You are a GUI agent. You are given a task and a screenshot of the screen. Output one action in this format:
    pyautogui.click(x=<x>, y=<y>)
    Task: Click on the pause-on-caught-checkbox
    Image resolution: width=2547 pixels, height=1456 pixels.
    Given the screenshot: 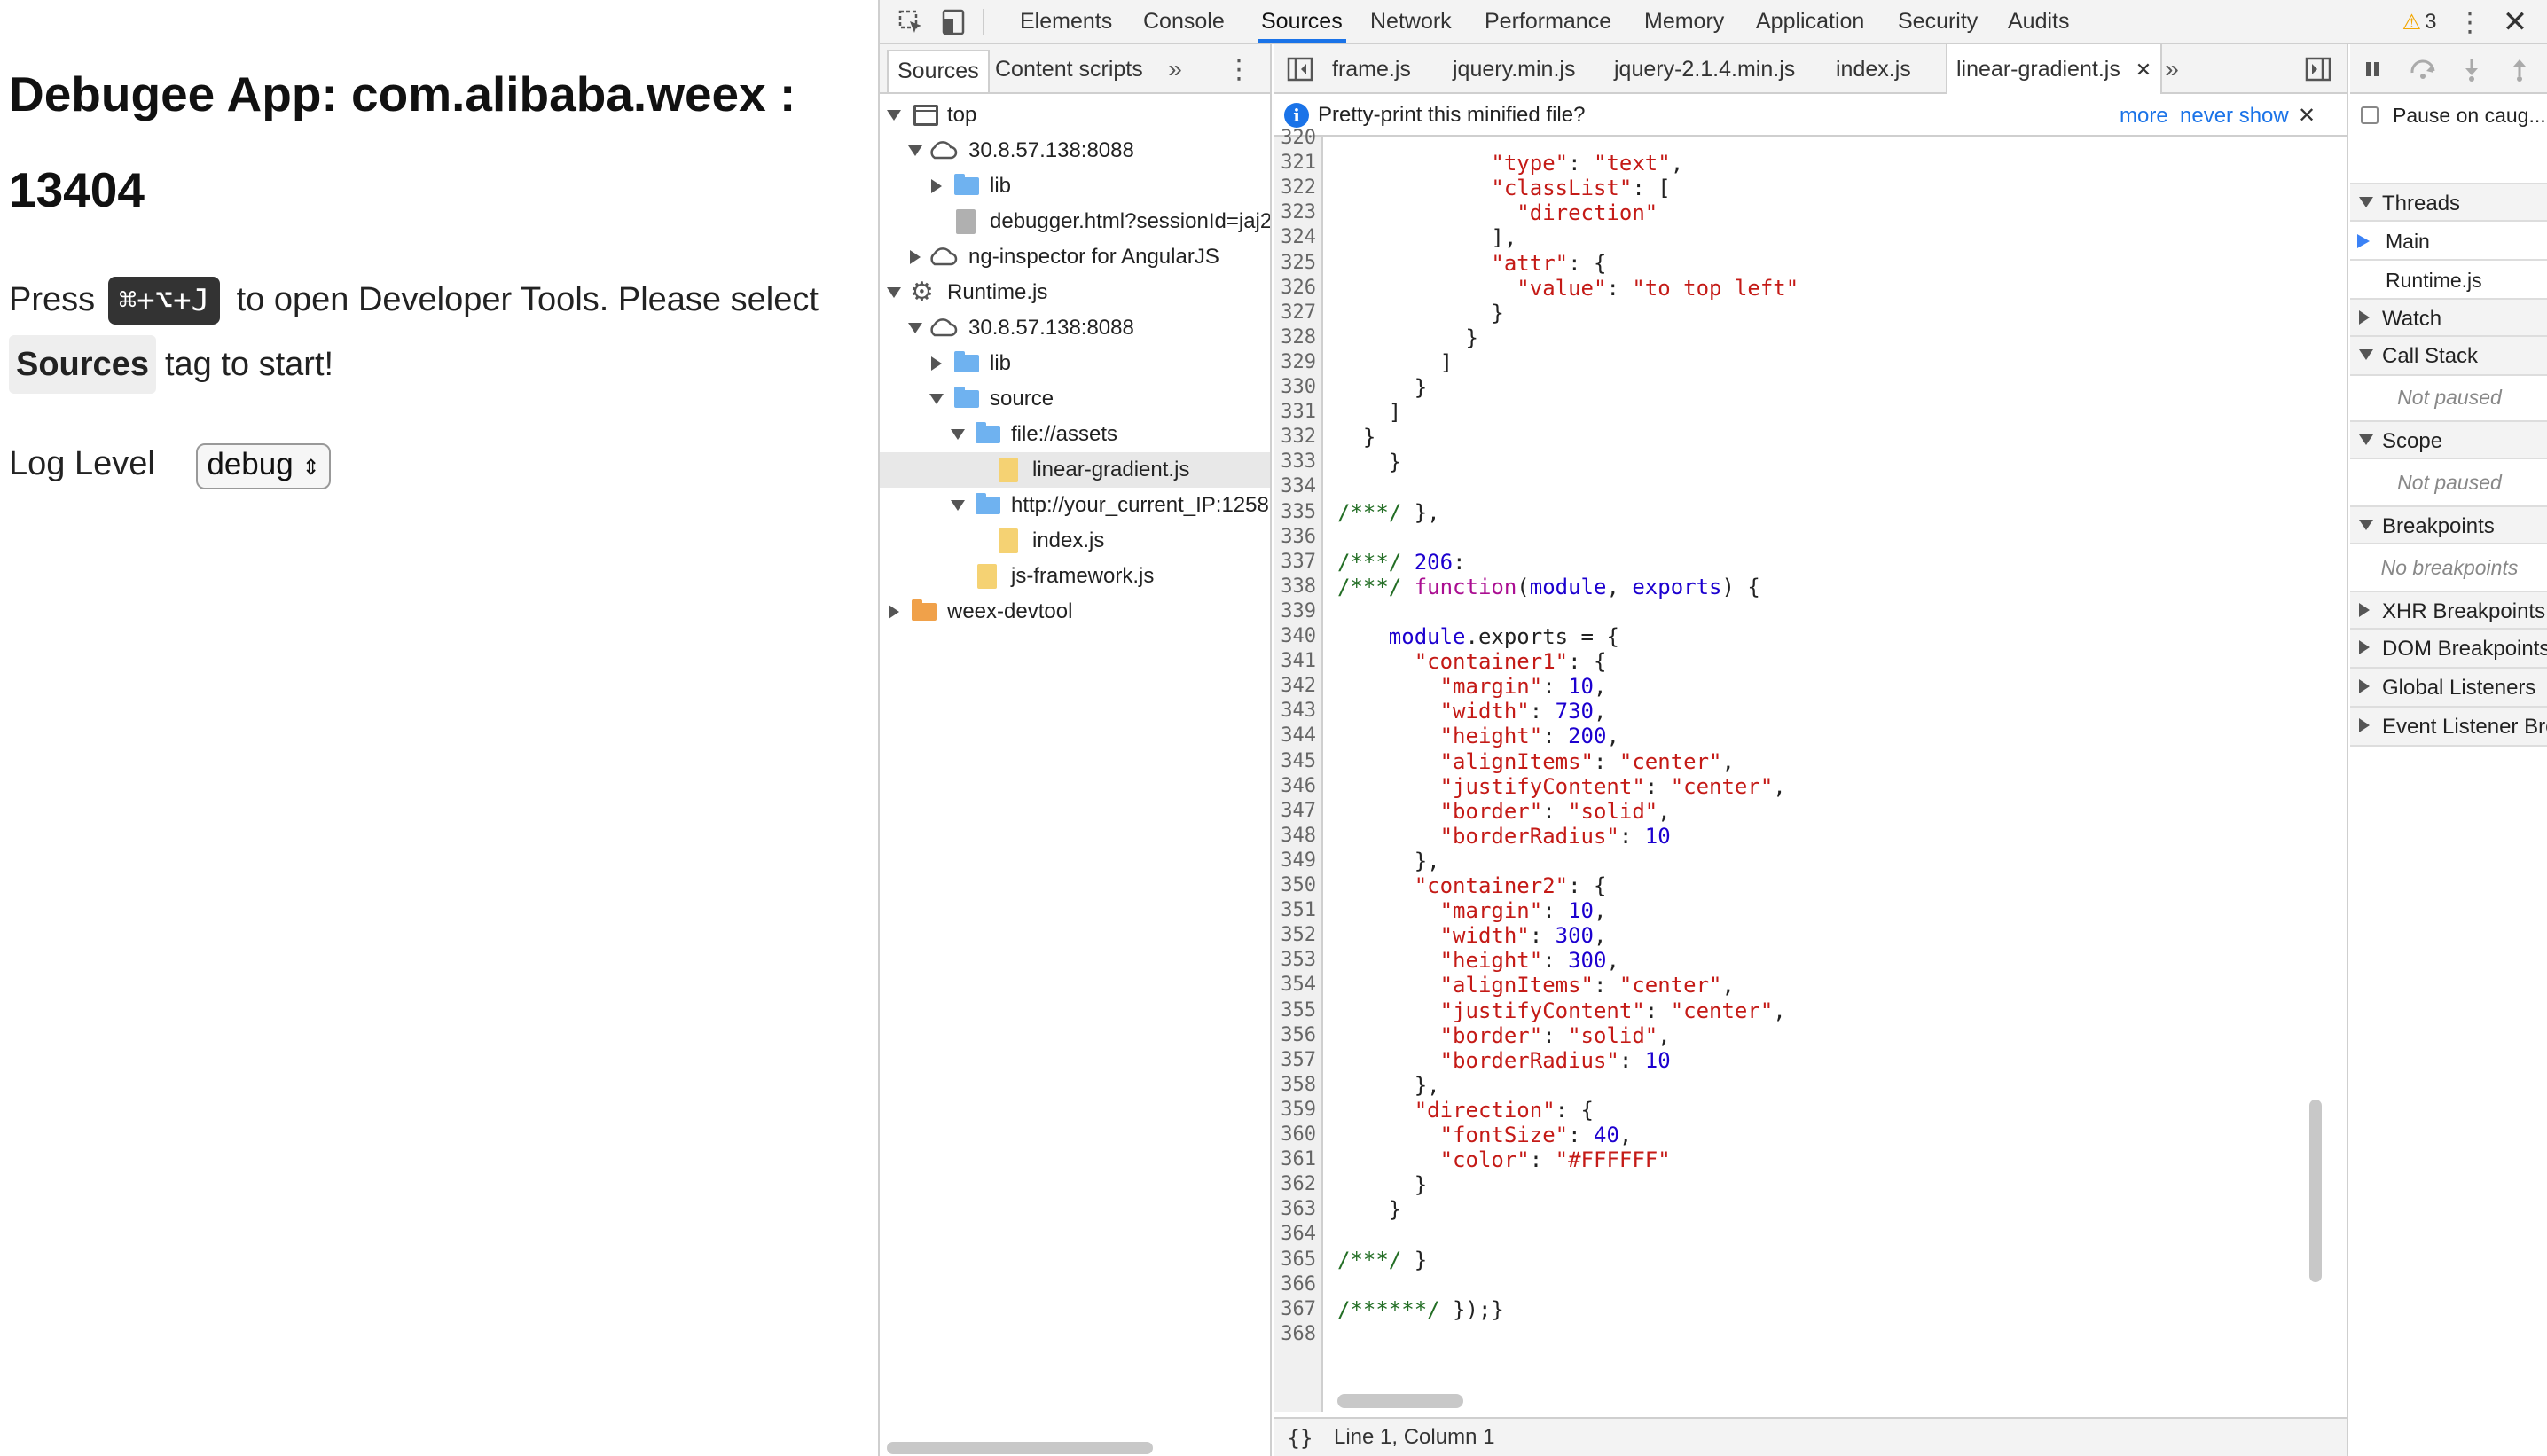 What is the action you would take?
    pyautogui.click(x=2370, y=115)
    